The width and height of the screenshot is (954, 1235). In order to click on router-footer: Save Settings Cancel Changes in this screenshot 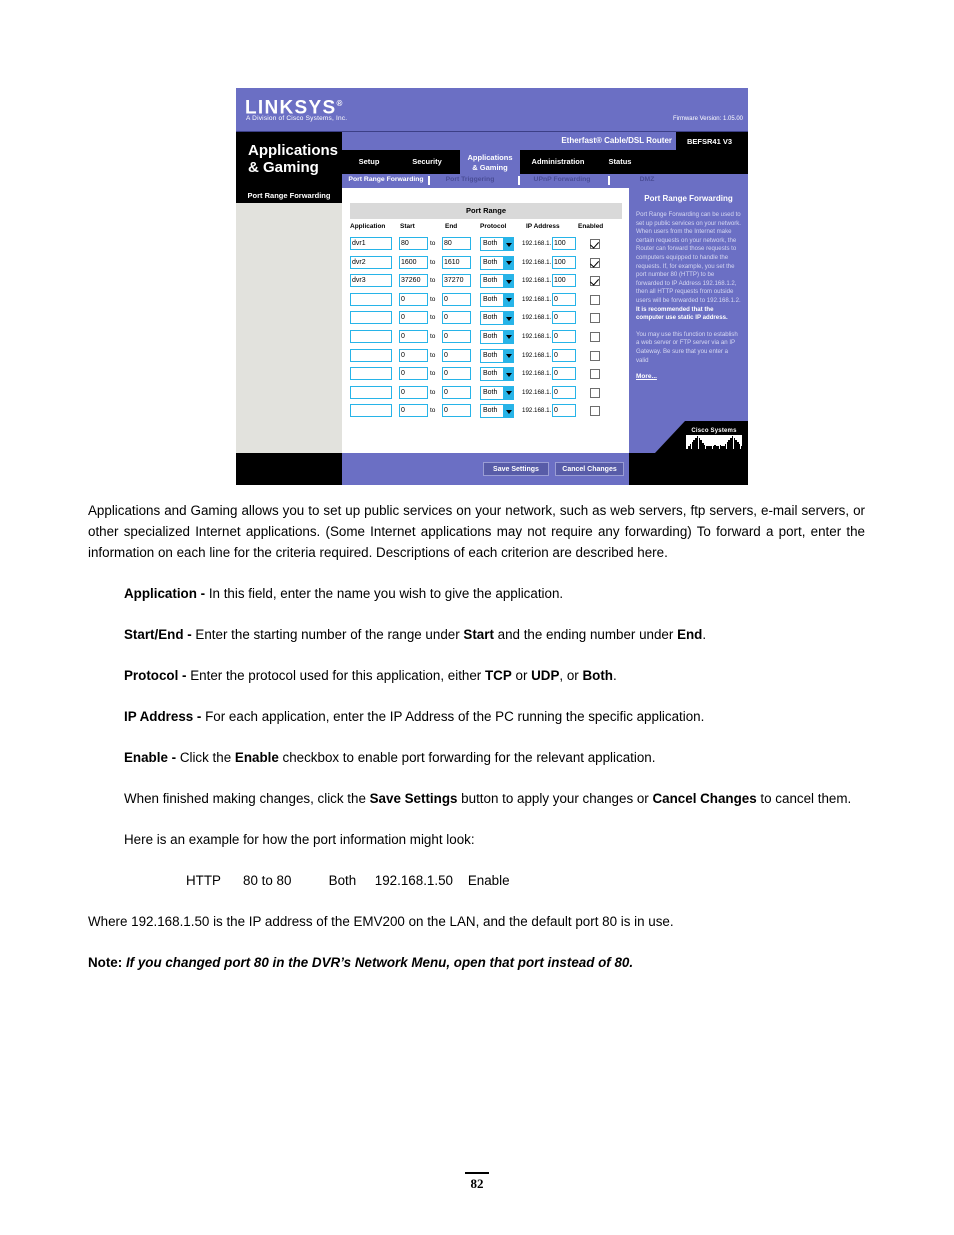, I will do `click(492, 469)`.